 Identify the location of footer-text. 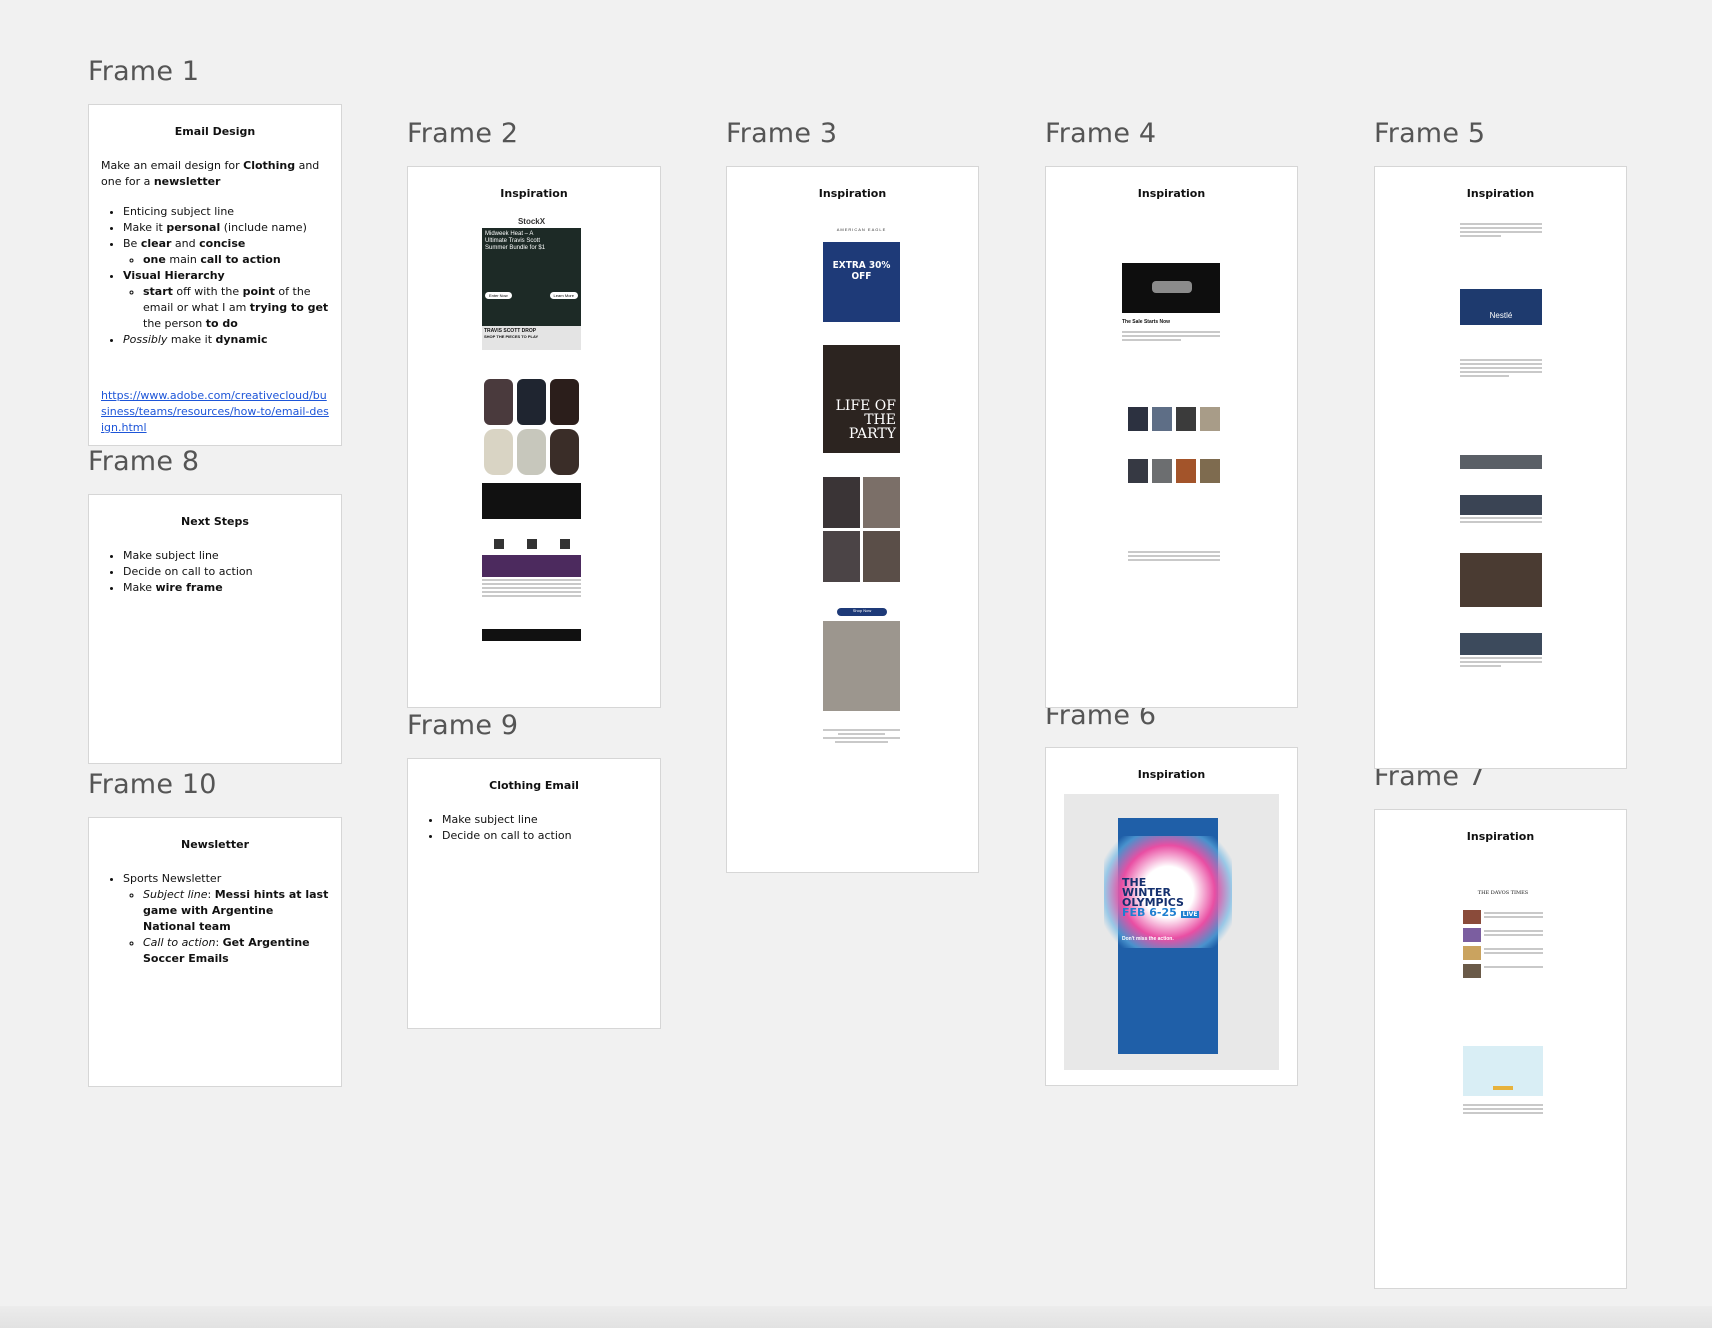
(1503, 1117).